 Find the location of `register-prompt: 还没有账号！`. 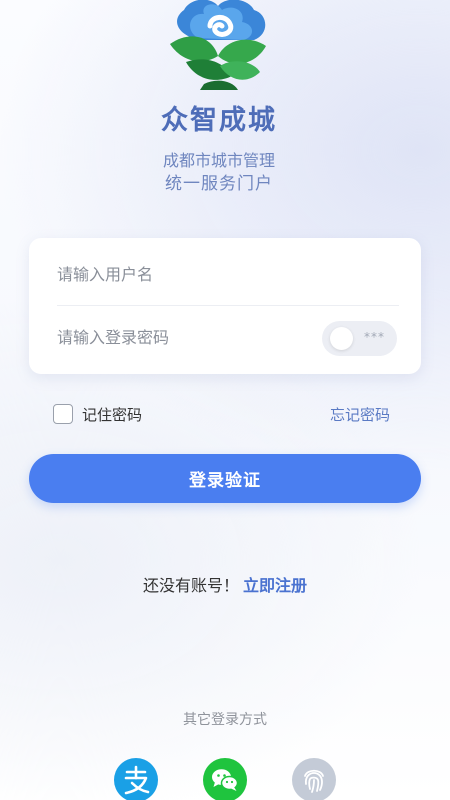

register-prompt: 还没有账号！ is located at coordinates (190, 585).